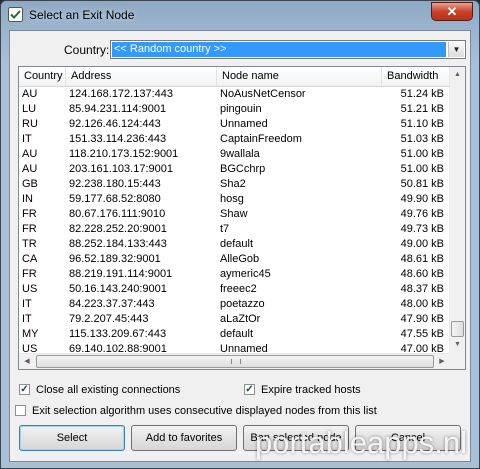 Image resolution: width=480 pixels, height=469 pixels. Describe the element at coordinates (20, 410) in the screenshot. I see `consecutive-nodes-checkbox` at that location.